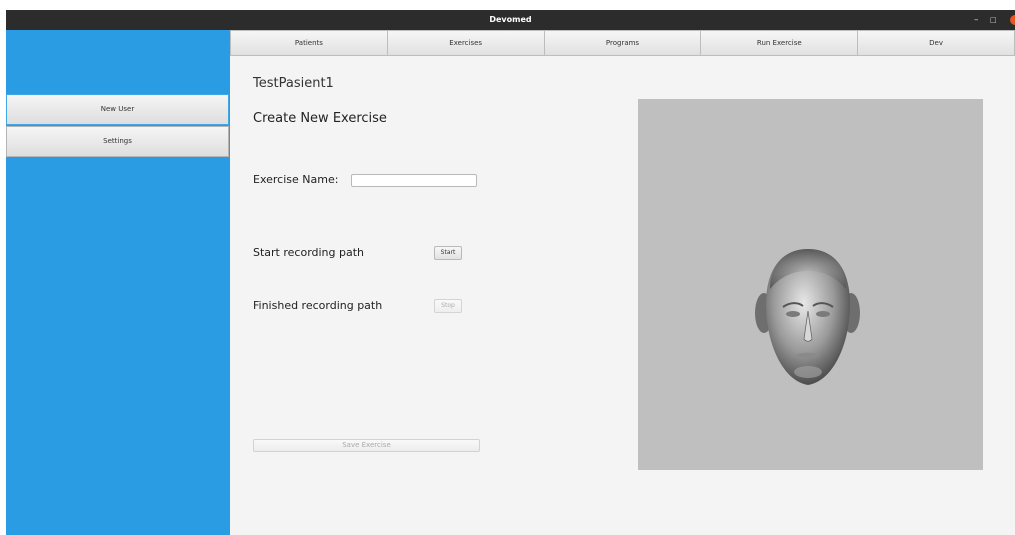  I want to click on tab-exercises: Exercises, so click(466, 43).